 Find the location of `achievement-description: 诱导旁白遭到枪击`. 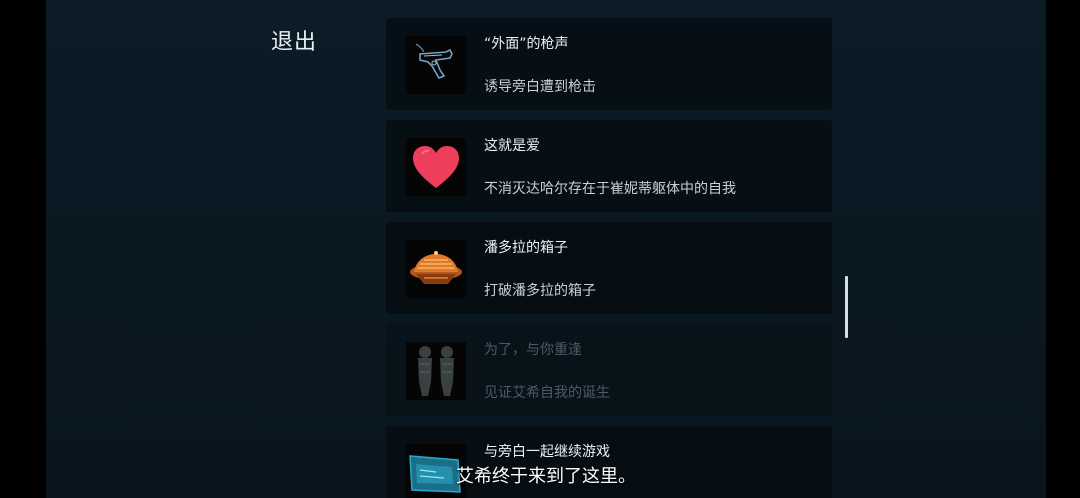

achievement-description: 诱导旁白遭到枪击 is located at coordinates (540, 87).